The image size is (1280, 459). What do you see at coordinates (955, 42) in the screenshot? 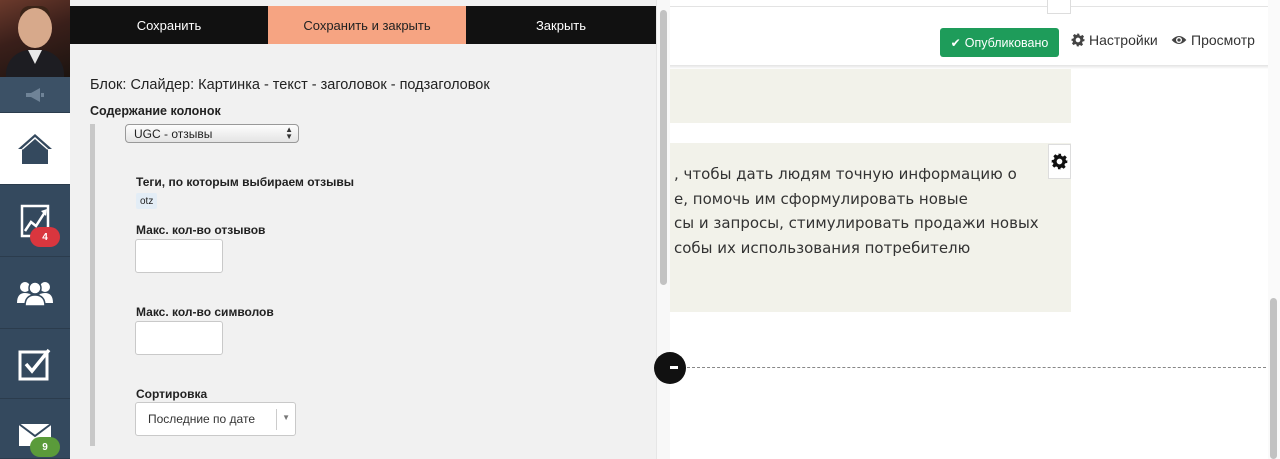
I see `check-icon: ✔` at bounding box center [955, 42].